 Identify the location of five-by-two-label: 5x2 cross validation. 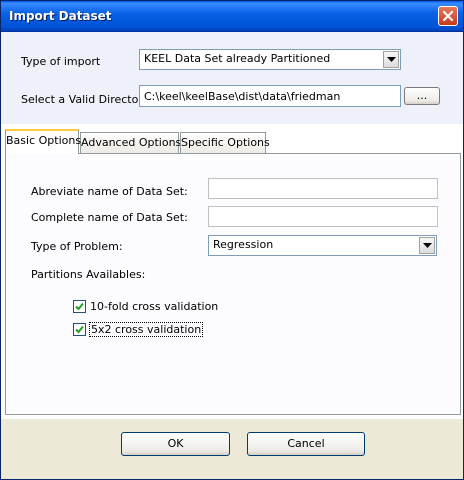
(146, 329).